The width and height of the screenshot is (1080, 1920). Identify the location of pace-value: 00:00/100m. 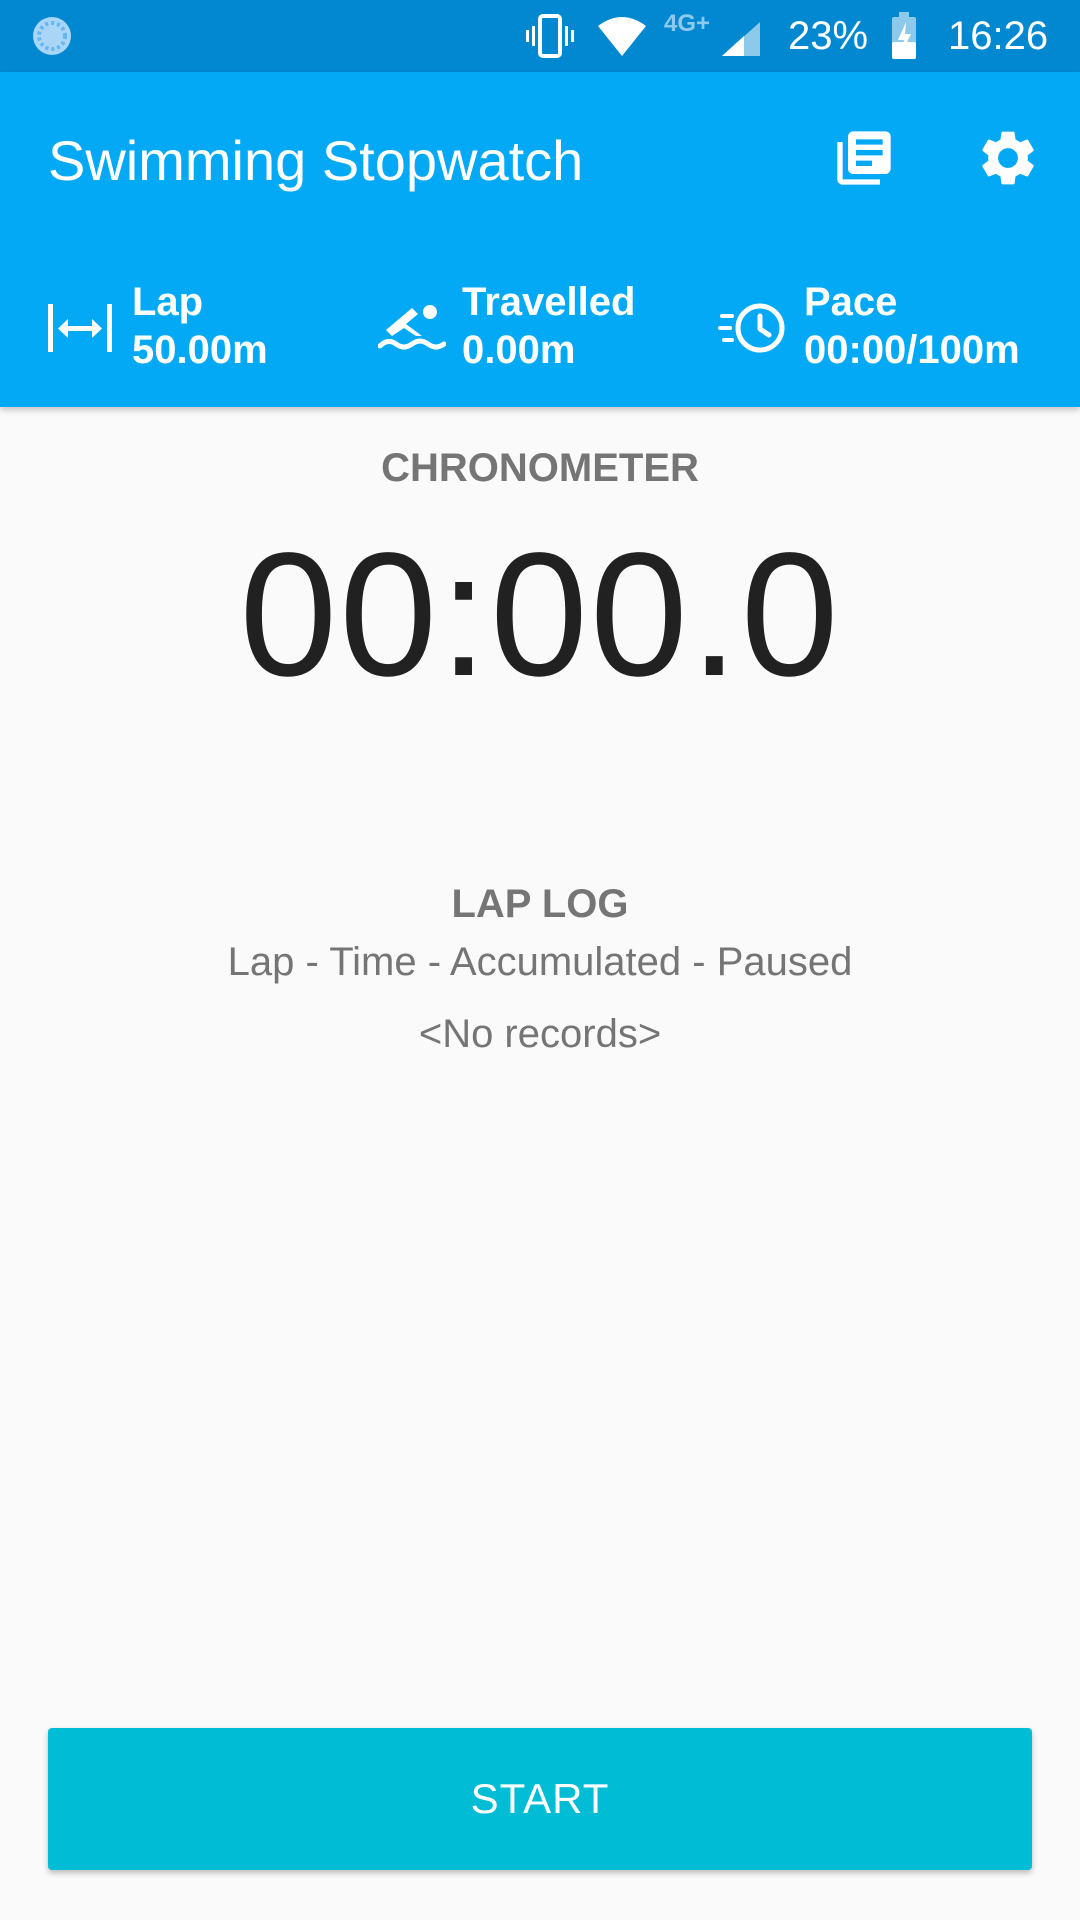
(912, 350).